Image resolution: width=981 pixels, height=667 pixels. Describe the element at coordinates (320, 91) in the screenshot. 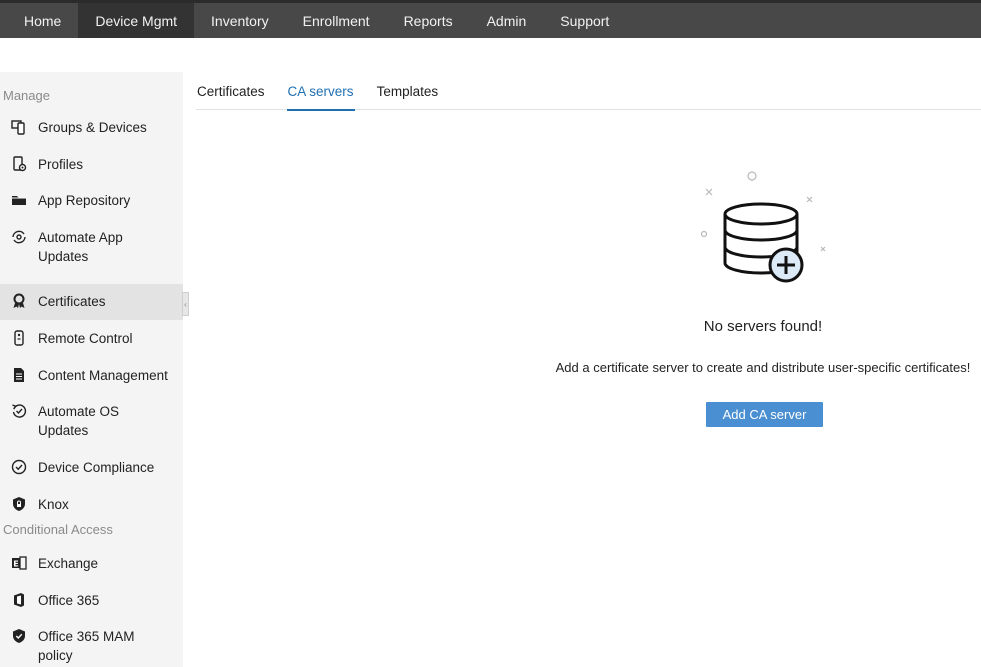

I see `tab-ca-servers: CA servers` at that location.